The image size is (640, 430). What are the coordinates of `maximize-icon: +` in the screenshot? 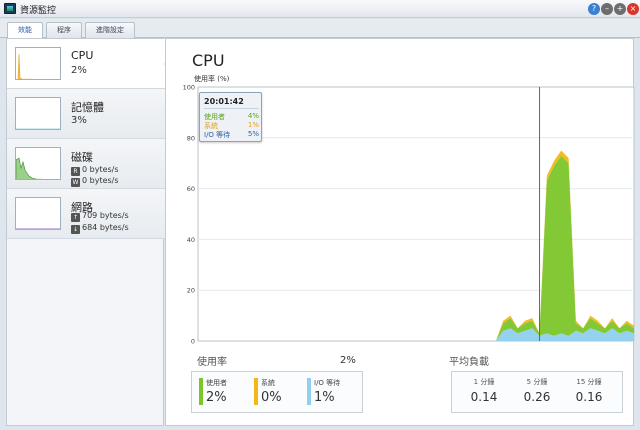 It's located at (620, 9).